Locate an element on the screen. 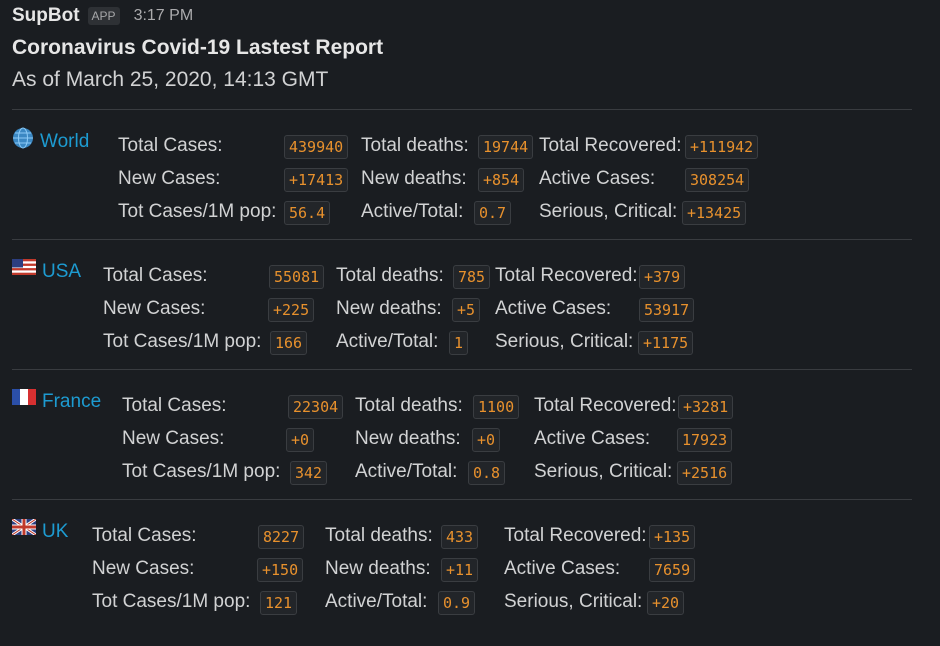 This screenshot has width=940, height=646. report-title: Coronavirus Covid-19 Lastest Report is located at coordinates (198, 47).